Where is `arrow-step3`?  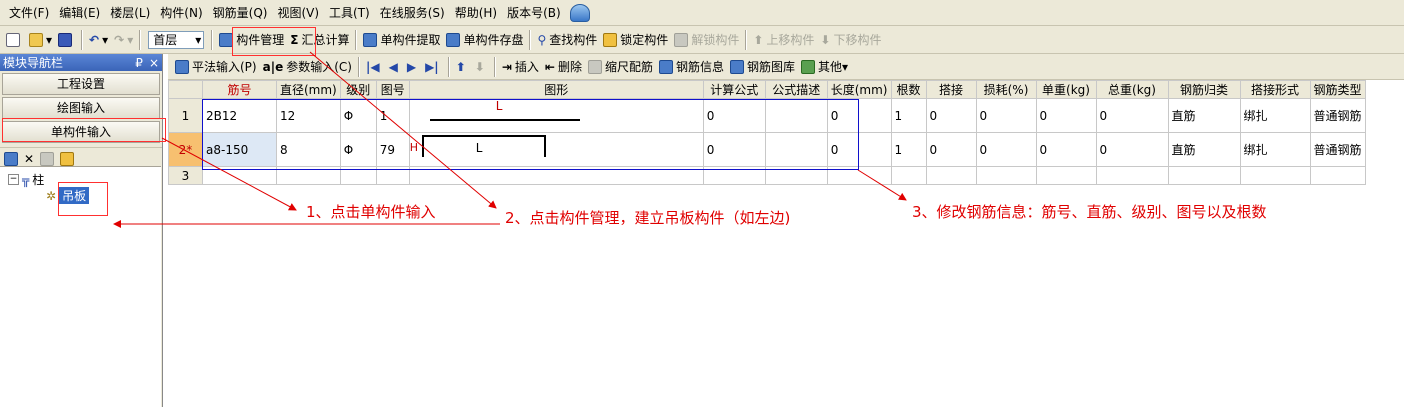
arrow-step3 is located at coordinates (882, 185).